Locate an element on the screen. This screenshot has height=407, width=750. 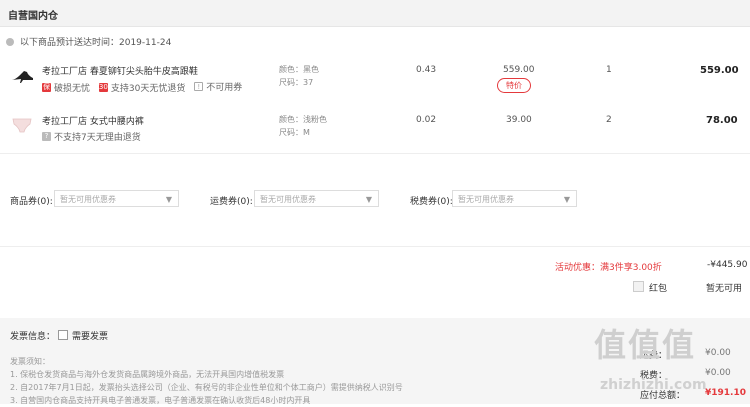
product-size: 尺码：37 is located at coordinates (296, 82).